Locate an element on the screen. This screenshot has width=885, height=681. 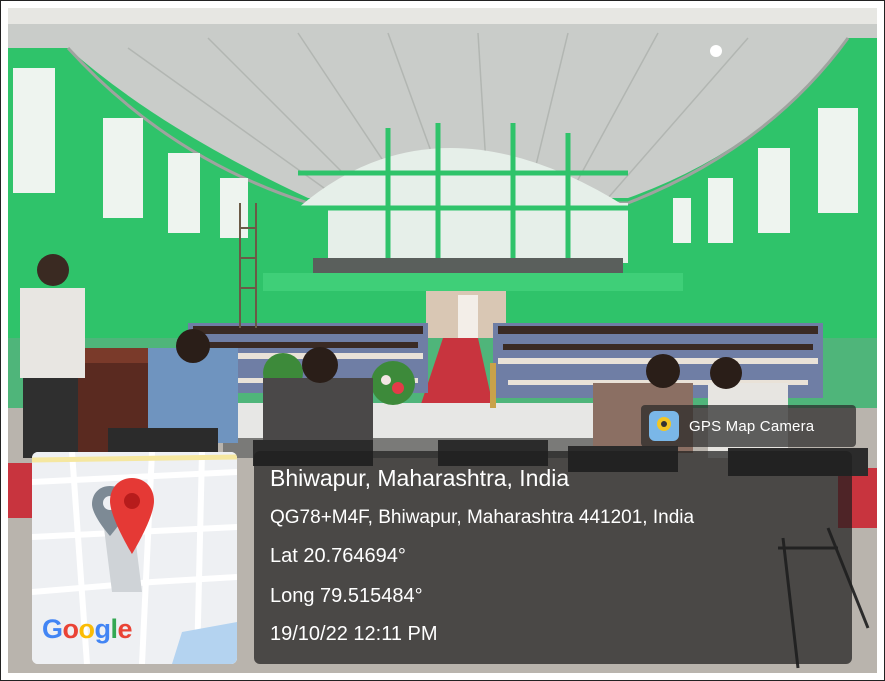
longitude-readout: Long 79.515484° is located at coordinates (346, 596).